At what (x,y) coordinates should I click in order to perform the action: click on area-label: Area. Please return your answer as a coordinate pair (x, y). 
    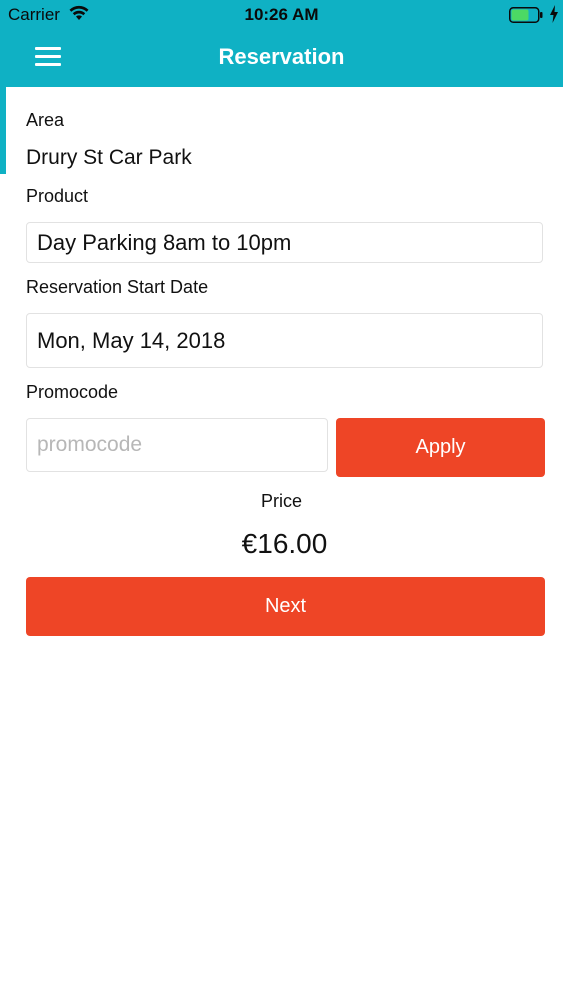
    Looking at the image, I should click on (45, 120).